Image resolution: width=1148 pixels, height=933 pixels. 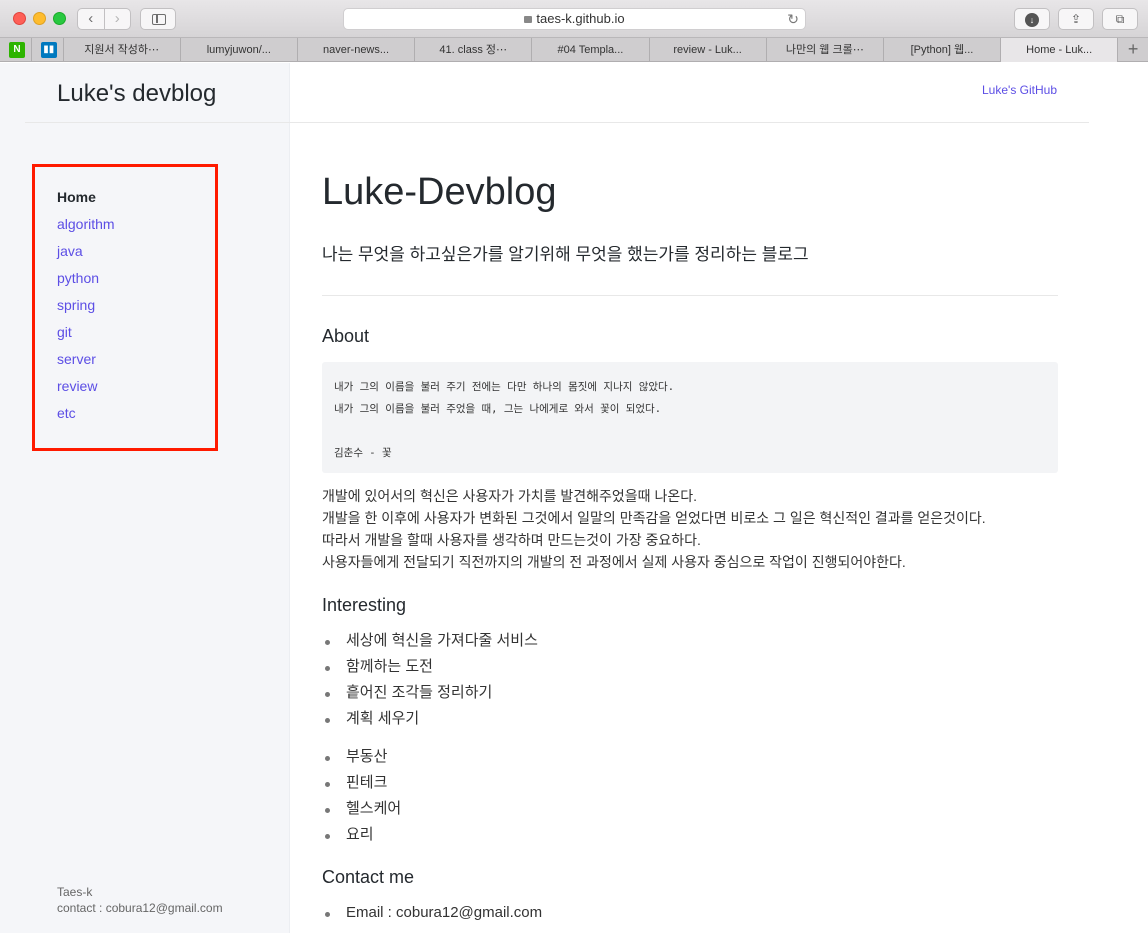 I want to click on address-bar: taes-k.github.io ↻, so click(x=574, y=19).